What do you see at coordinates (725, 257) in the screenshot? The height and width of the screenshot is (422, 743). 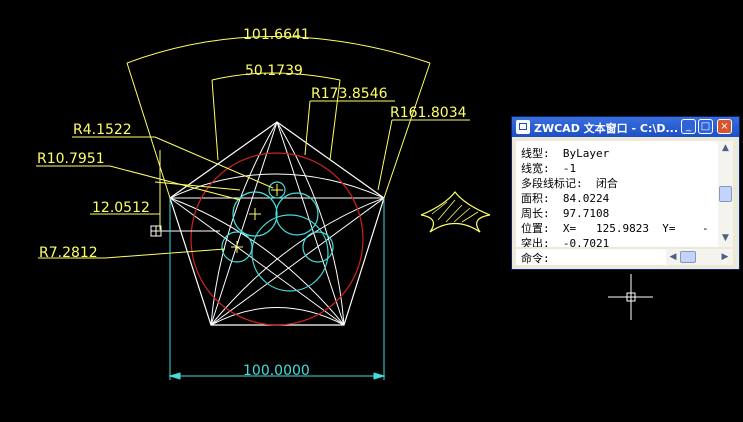 I see `scroll-right-arrow-icon: ▶` at bounding box center [725, 257].